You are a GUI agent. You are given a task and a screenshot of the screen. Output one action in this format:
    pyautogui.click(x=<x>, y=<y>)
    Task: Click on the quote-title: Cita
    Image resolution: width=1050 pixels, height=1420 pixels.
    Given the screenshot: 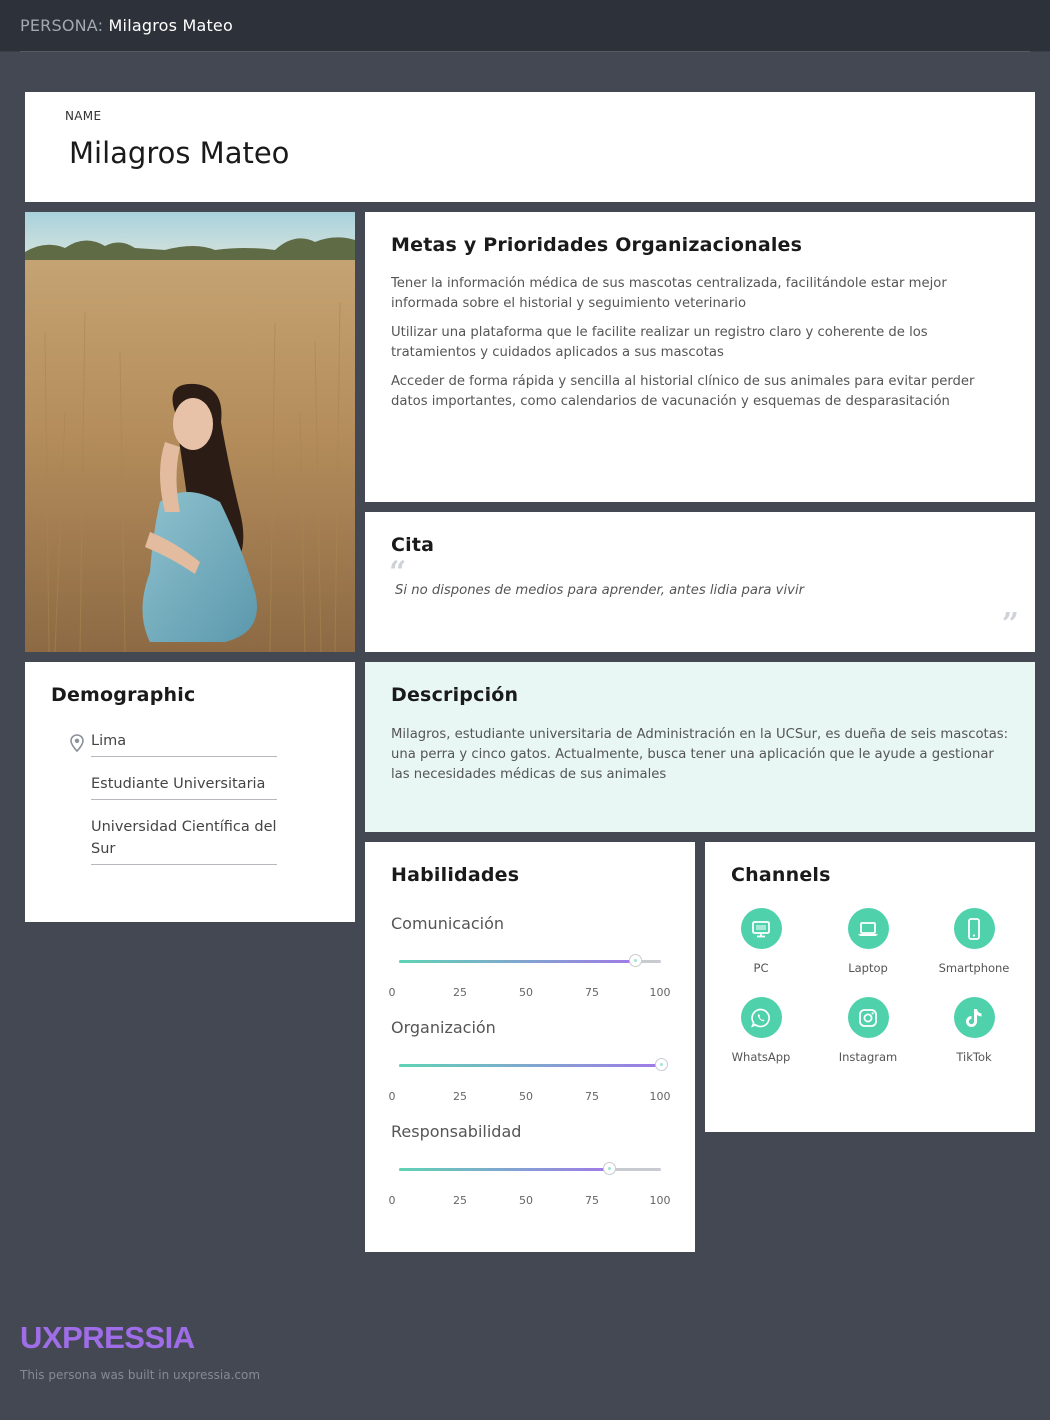 What is the action you would take?
    pyautogui.click(x=413, y=545)
    